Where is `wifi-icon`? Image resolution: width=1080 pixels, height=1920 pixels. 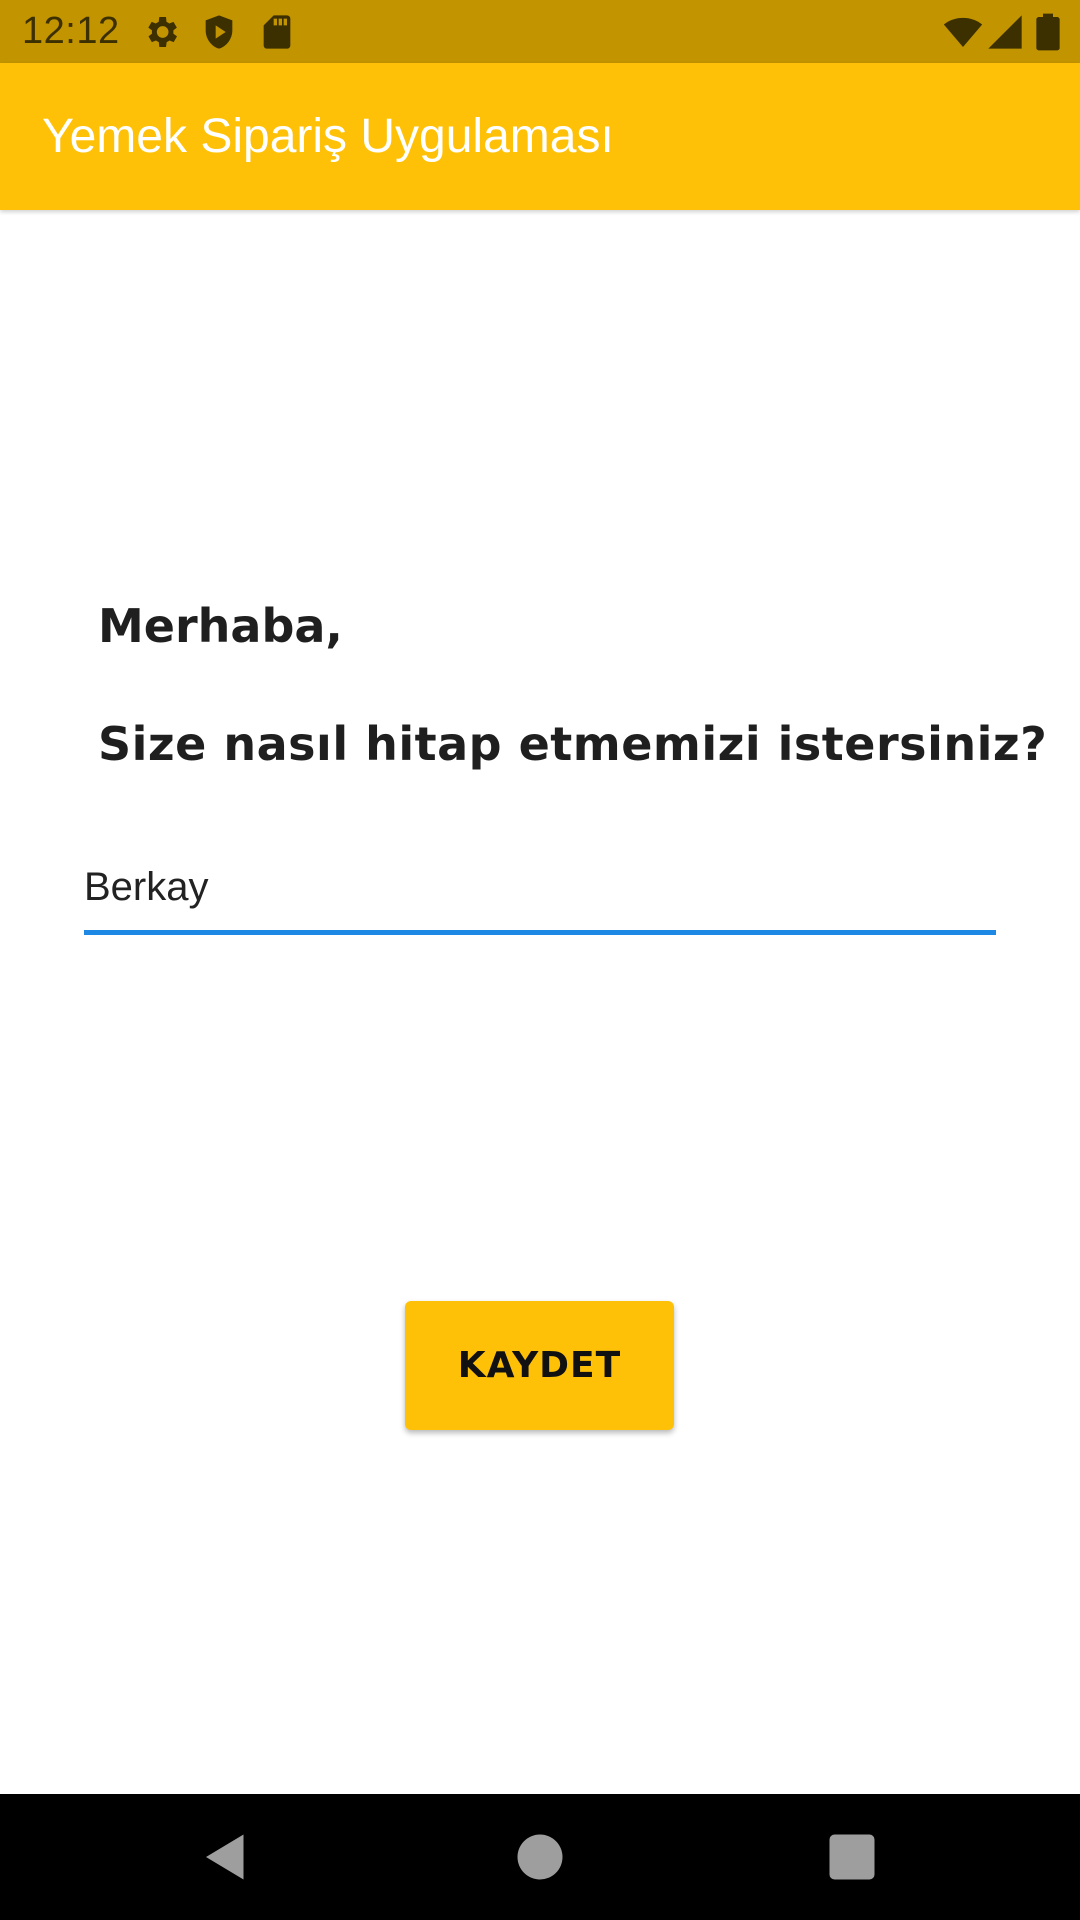
wifi-icon is located at coordinates (963, 32).